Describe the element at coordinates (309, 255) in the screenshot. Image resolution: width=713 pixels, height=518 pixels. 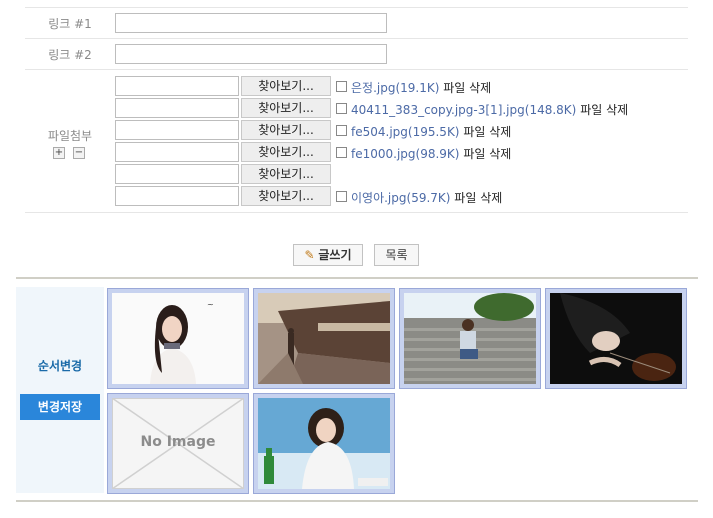
I see `pencil-icon: ✎` at that location.